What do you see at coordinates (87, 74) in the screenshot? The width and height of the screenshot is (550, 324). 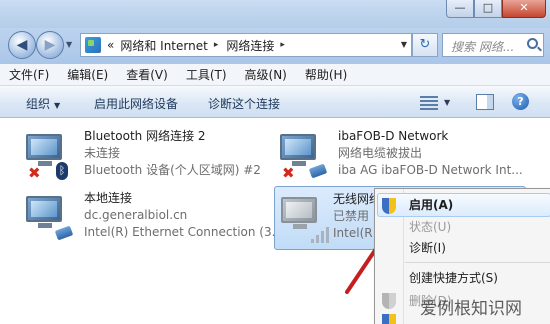 I see `menu-edit: 编辑(E)` at bounding box center [87, 74].